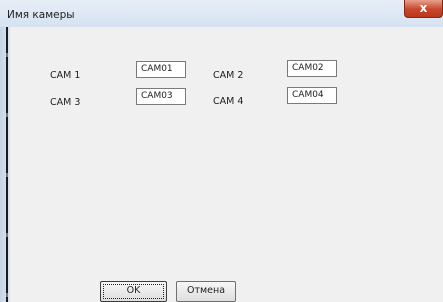 The height and width of the screenshot is (302, 443). I want to click on close-icon: x, so click(423, 8).